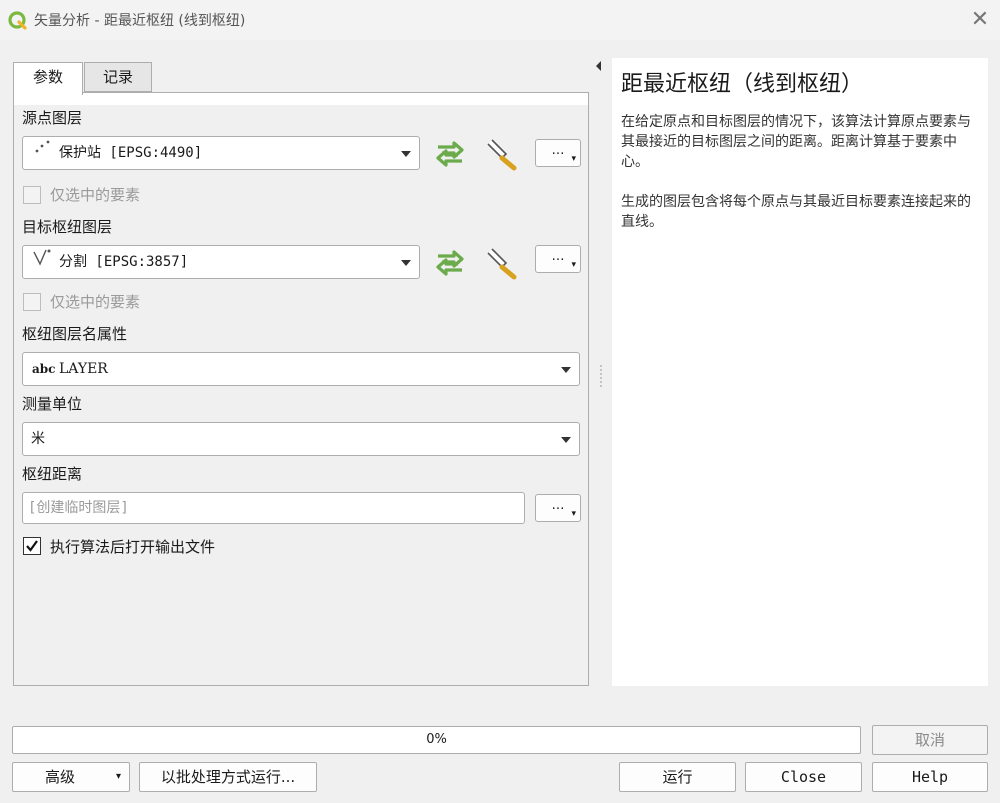 Image resolution: width=1000 pixels, height=803 pixels. What do you see at coordinates (38, 439) in the screenshot?
I see `measurement-unit-value: 米` at bounding box center [38, 439].